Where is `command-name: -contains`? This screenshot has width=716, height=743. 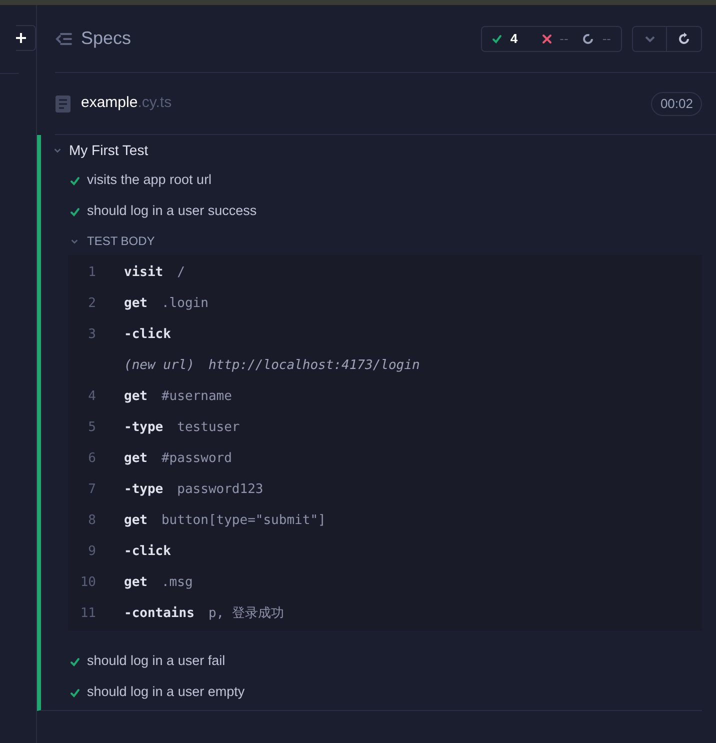
command-name: -contains is located at coordinates (159, 613).